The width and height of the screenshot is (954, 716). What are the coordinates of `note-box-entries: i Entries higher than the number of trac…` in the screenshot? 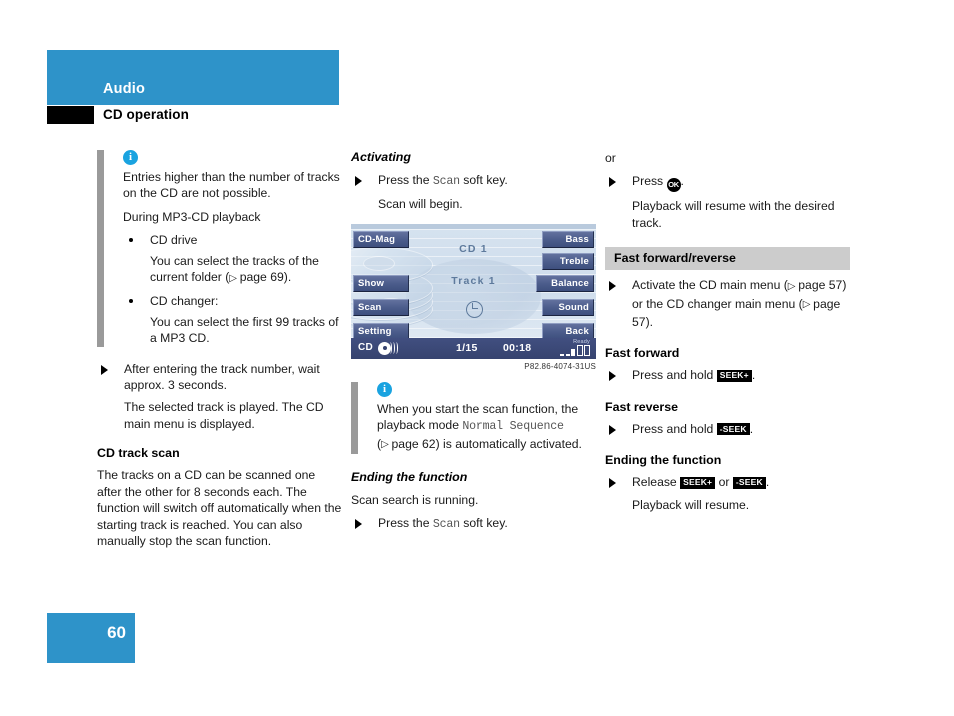 It's located at (219, 248).